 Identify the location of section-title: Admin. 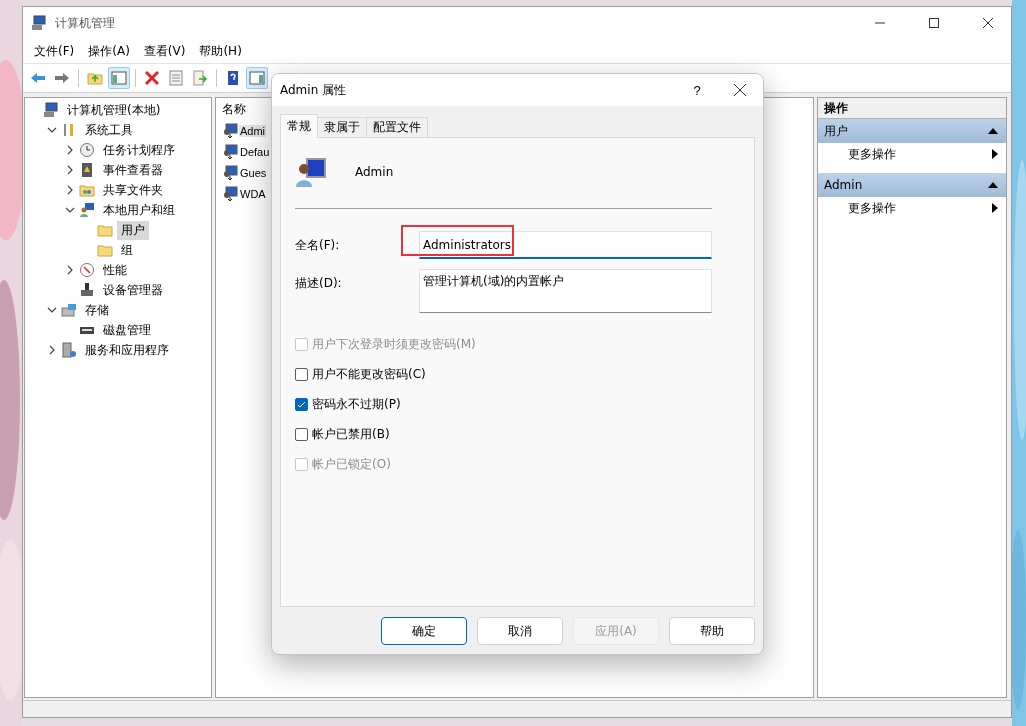
(843, 185).